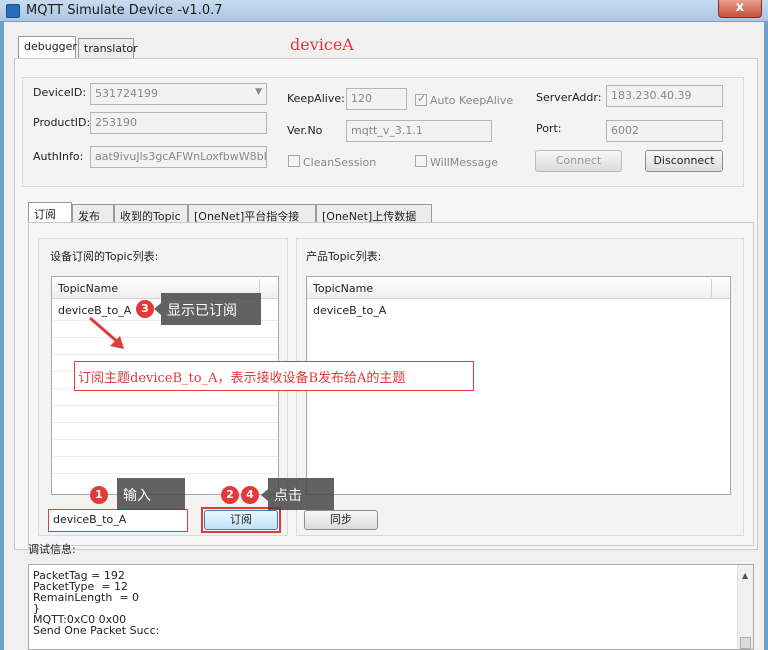 Image resolution: width=768 pixels, height=650 pixels. Describe the element at coordinates (350, 310) in the screenshot. I see `product-topic-name-cell: deviceB_to_A` at that location.